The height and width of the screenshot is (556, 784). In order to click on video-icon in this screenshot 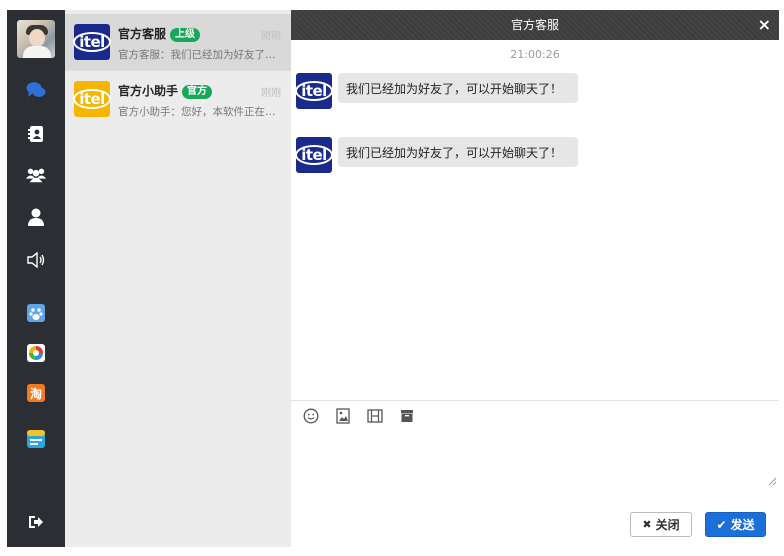, I will do `click(375, 416)`.